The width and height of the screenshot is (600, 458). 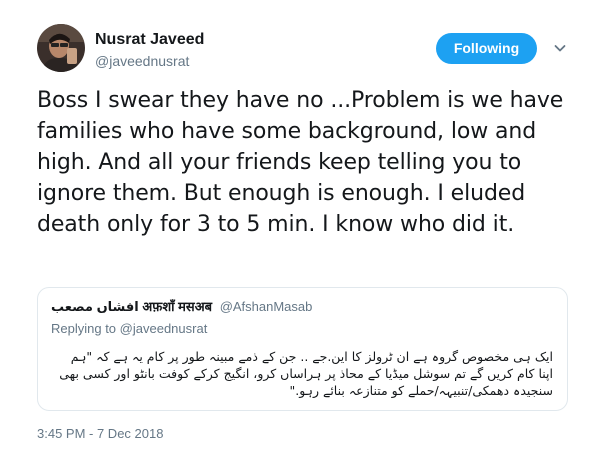 What do you see at coordinates (132, 306) in the screenshot?
I see `quoted-author-name: افشاں مصعب अफ़शाँ मसअब` at bounding box center [132, 306].